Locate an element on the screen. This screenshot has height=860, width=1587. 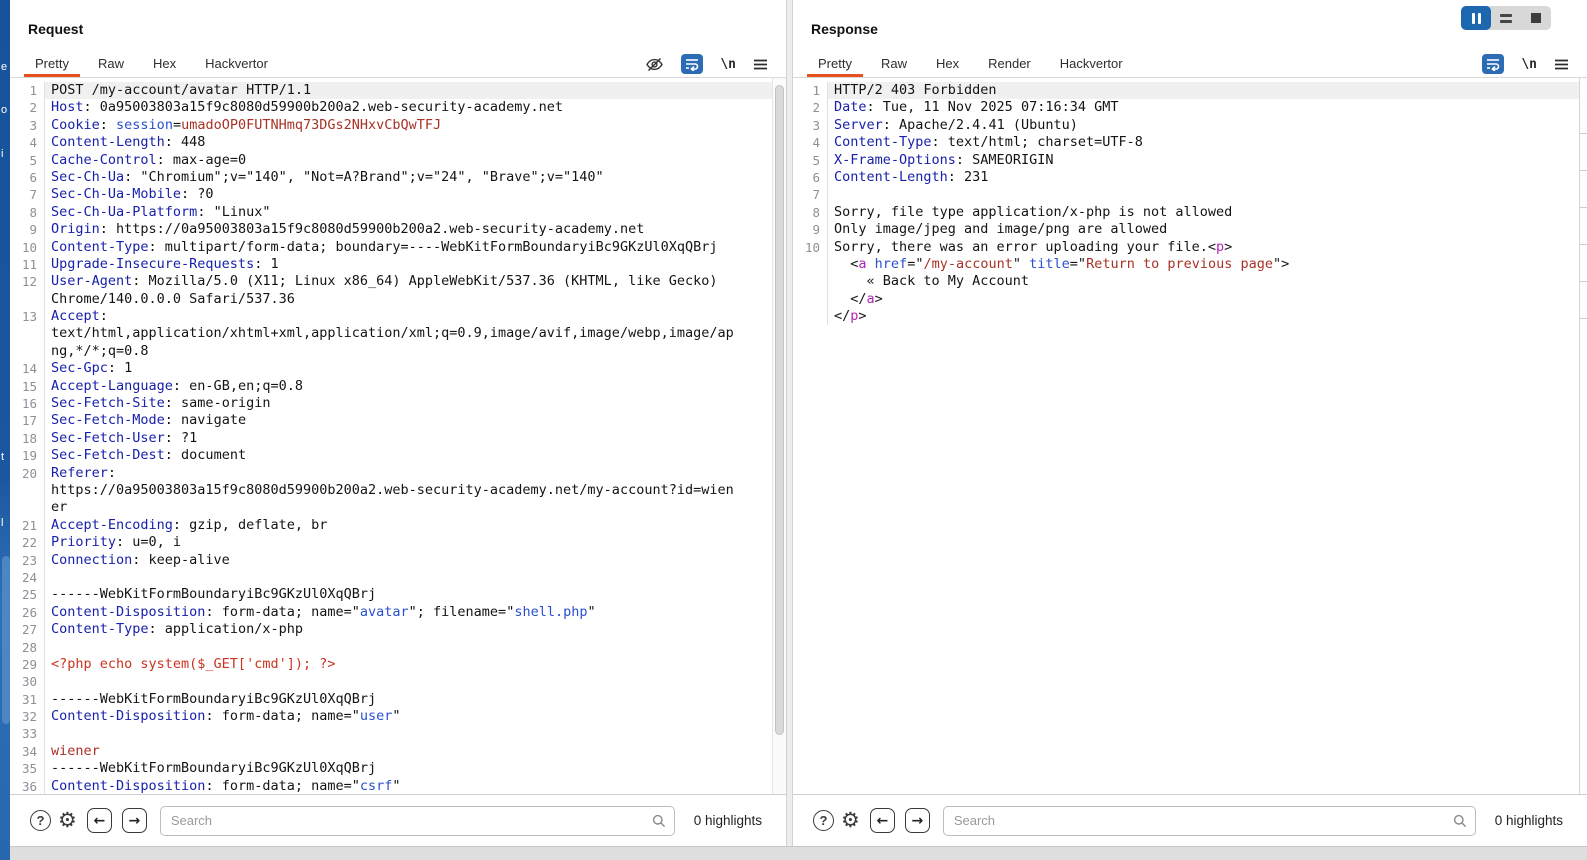
code-line: </a> is located at coordinates (1186, 299).